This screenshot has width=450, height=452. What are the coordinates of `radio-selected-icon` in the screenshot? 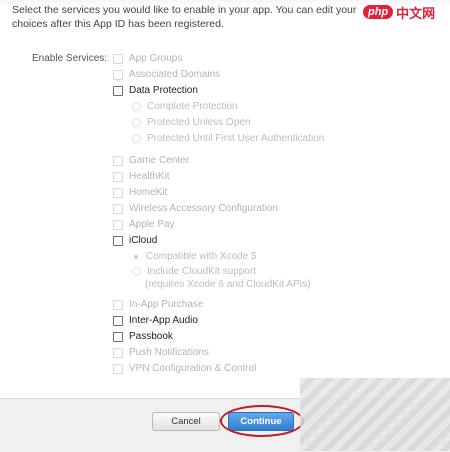 It's located at (136, 256).